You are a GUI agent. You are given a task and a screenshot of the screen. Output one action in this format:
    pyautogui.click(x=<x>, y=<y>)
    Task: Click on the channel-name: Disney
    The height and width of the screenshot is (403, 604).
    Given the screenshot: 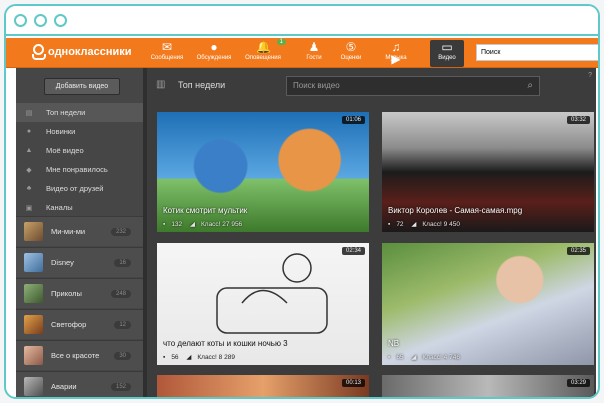 What is the action you would take?
    pyautogui.click(x=62, y=262)
    